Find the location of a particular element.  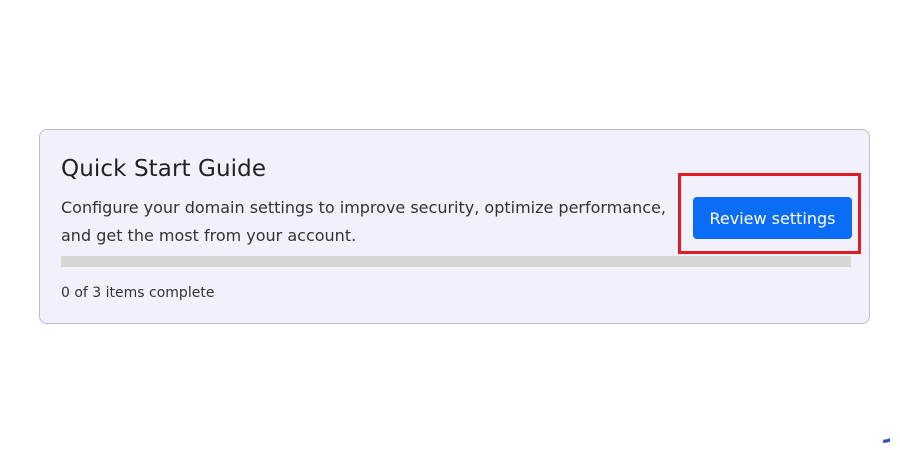

iranserver-logo: ایران سرور is located at coordinates (886, 428).